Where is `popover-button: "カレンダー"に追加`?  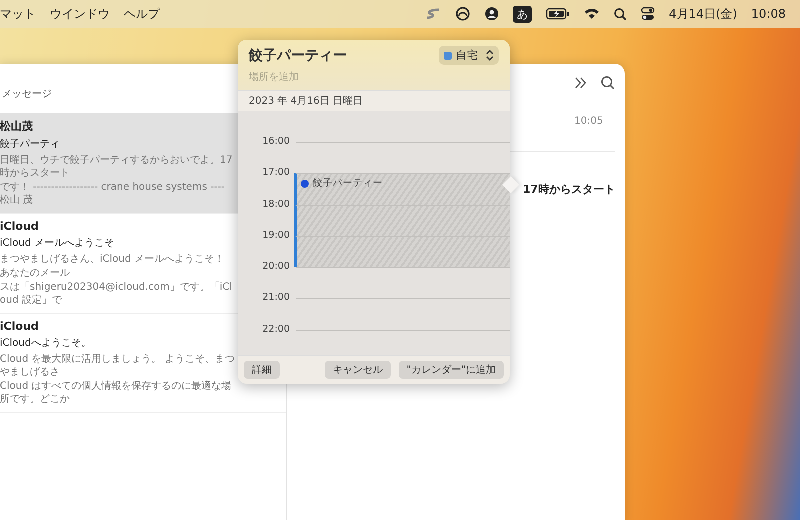
popover-button: "カレンダー"に追加 is located at coordinates (451, 370).